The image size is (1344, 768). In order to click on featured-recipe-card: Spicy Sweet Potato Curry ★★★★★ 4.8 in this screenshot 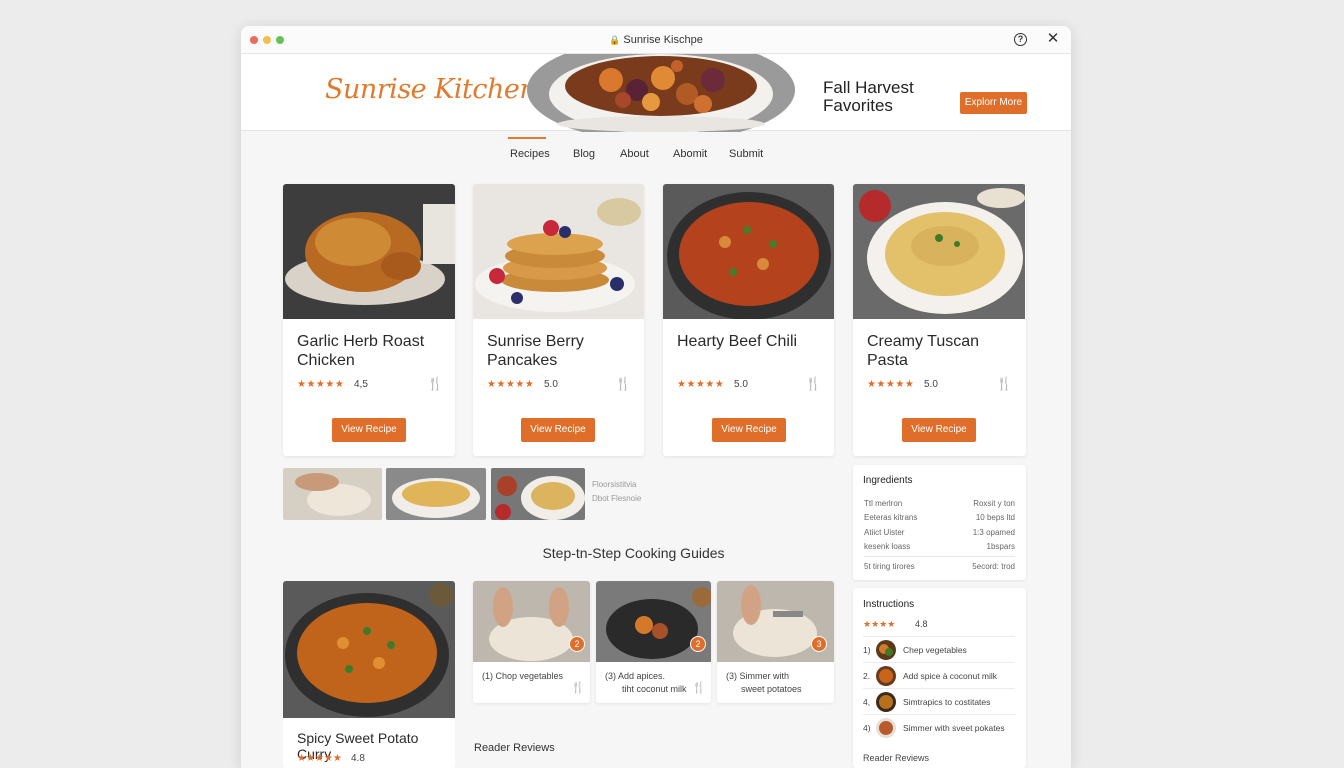, I will do `click(369, 674)`.